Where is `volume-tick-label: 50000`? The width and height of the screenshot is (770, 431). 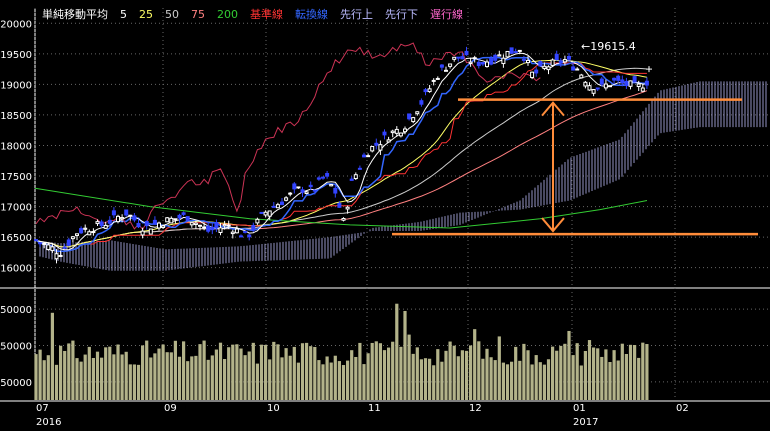
volume-tick-label: 50000 is located at coordinates (16, 383).